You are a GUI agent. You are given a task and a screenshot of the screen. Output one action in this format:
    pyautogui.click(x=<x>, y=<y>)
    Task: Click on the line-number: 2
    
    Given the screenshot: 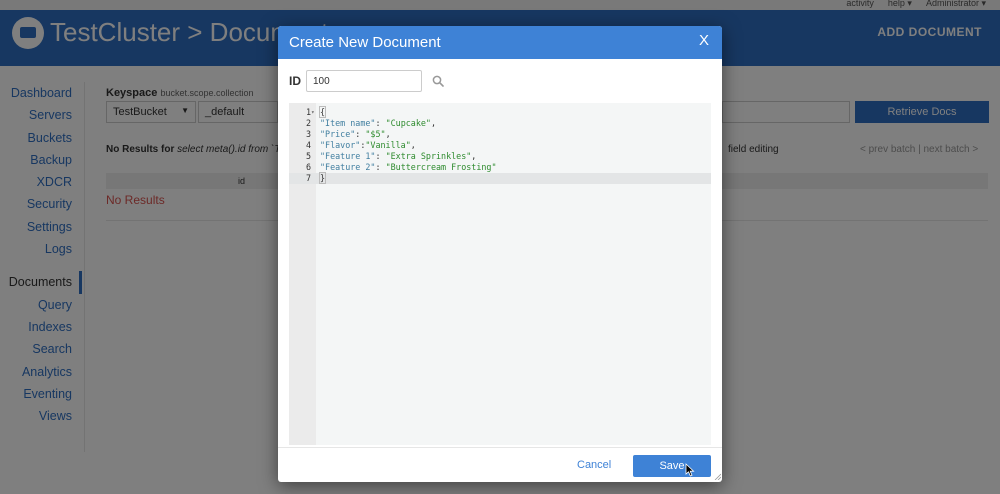 What is the action you would take?
    pyautogui.click(x=308, y=123)
    